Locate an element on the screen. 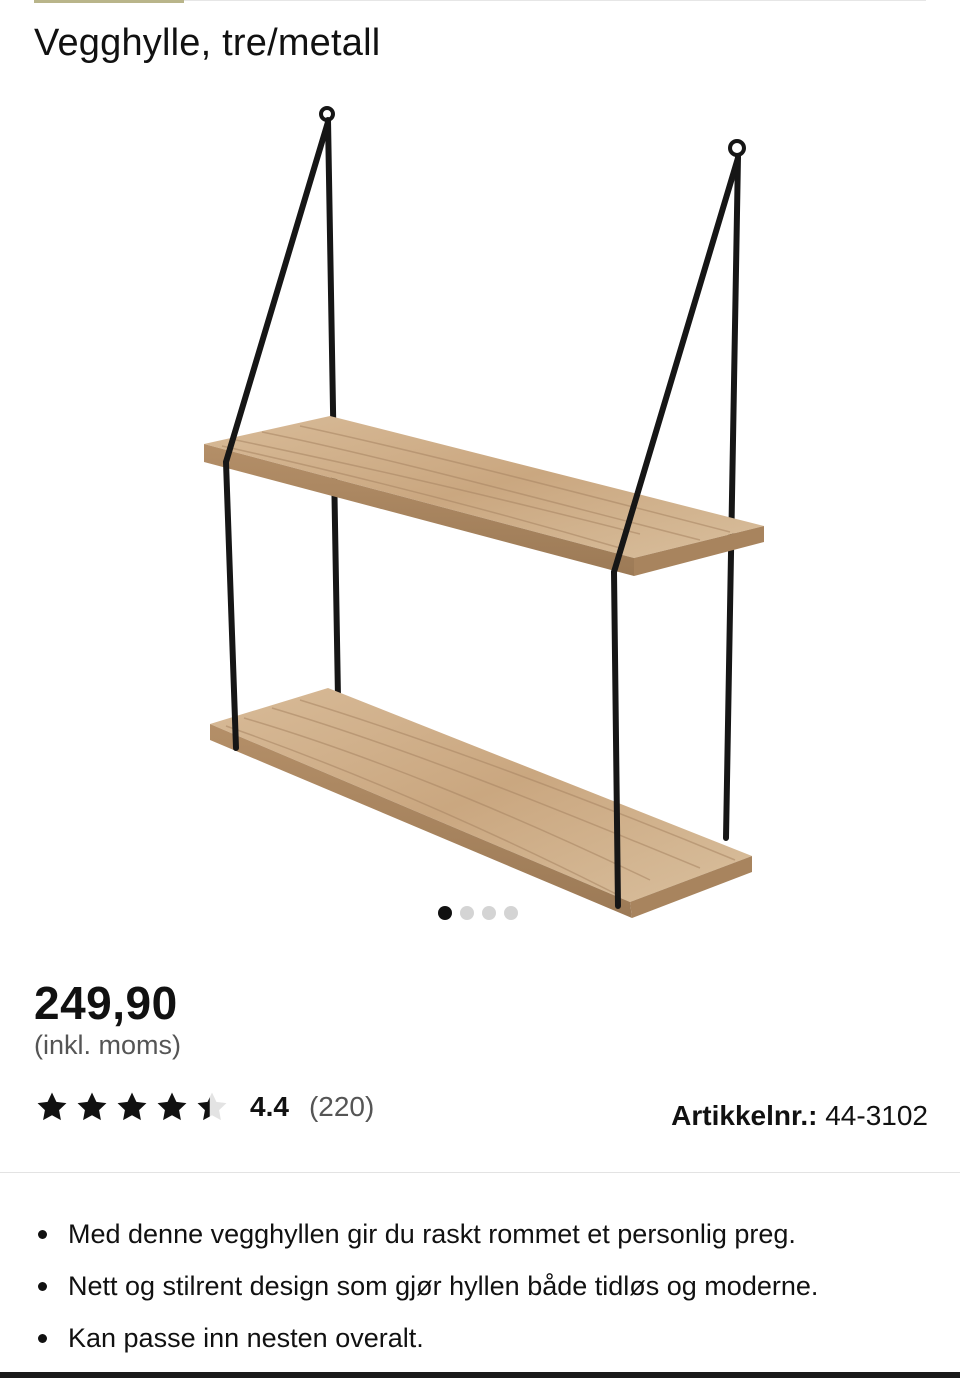 The image size is (960, 1378). product-price: 249,90 is located at coordinates (106, 1003).